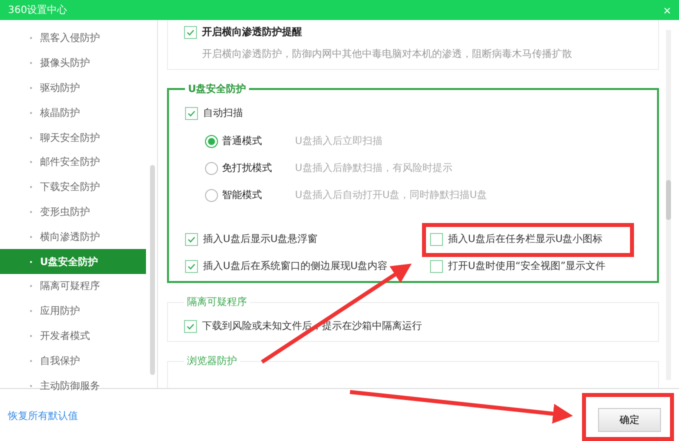  I want to click on checkbox-label: 插入U盘后在任务栏显示U盘小图标, so click(525, 239).